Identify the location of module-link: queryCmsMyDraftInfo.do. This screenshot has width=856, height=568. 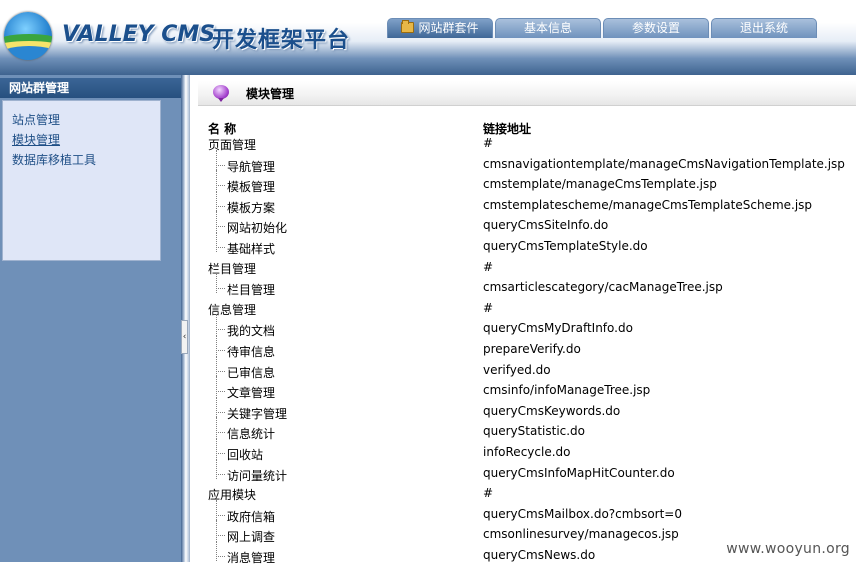
(558, 328).